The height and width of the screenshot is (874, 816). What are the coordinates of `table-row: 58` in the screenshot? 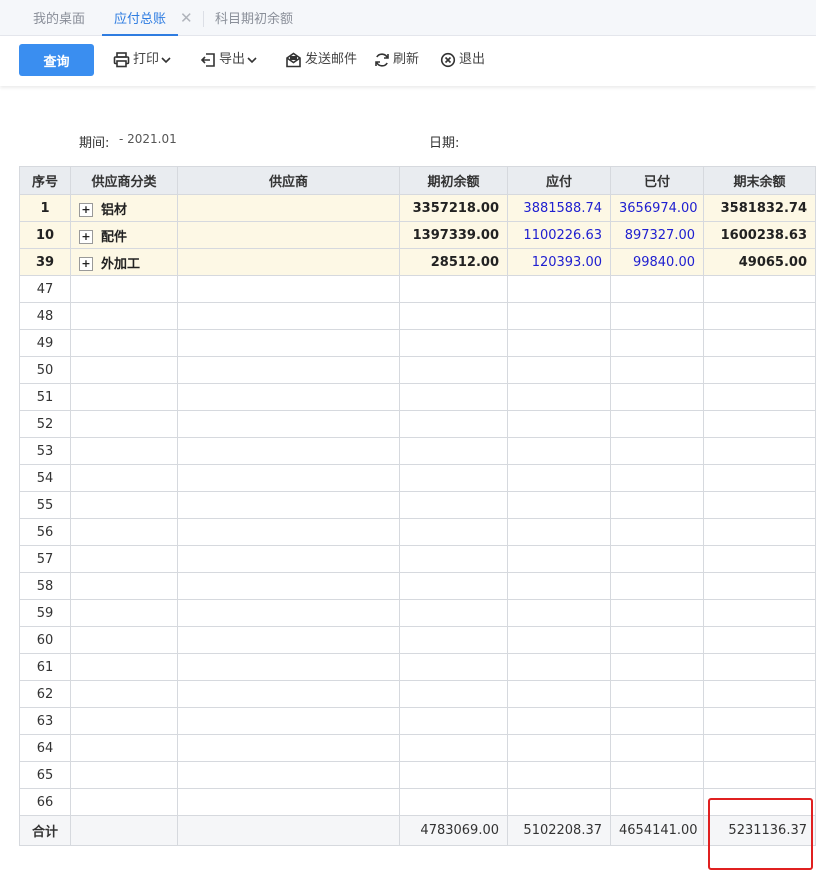 It's located at (417, 586).